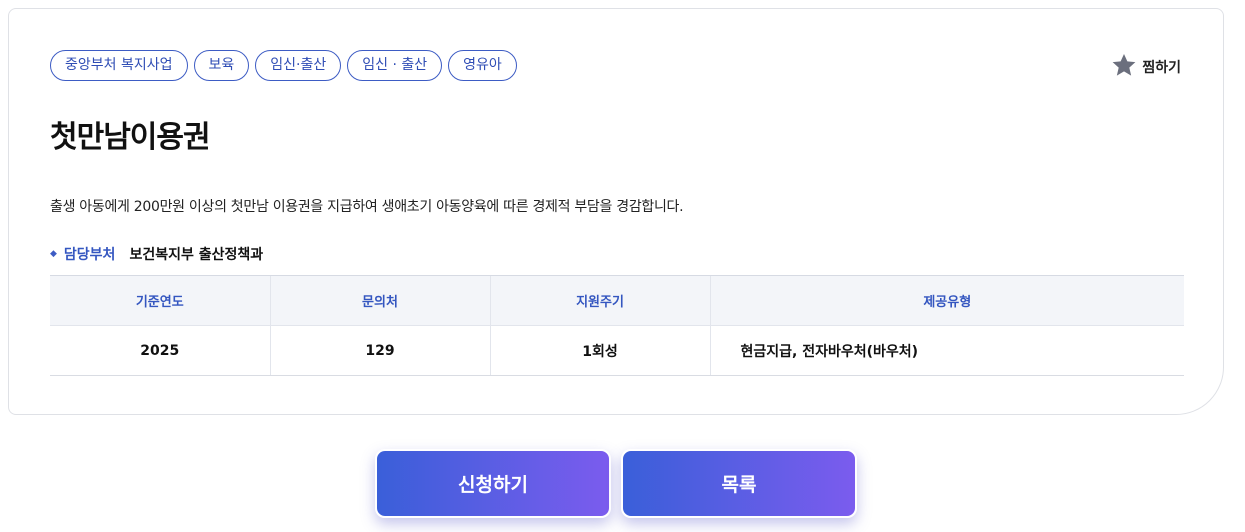  Describe the element at coordinates (119, 65) in the screenshot. I see `tag-central-welfare: 중앙부처 복지사업` at that location.